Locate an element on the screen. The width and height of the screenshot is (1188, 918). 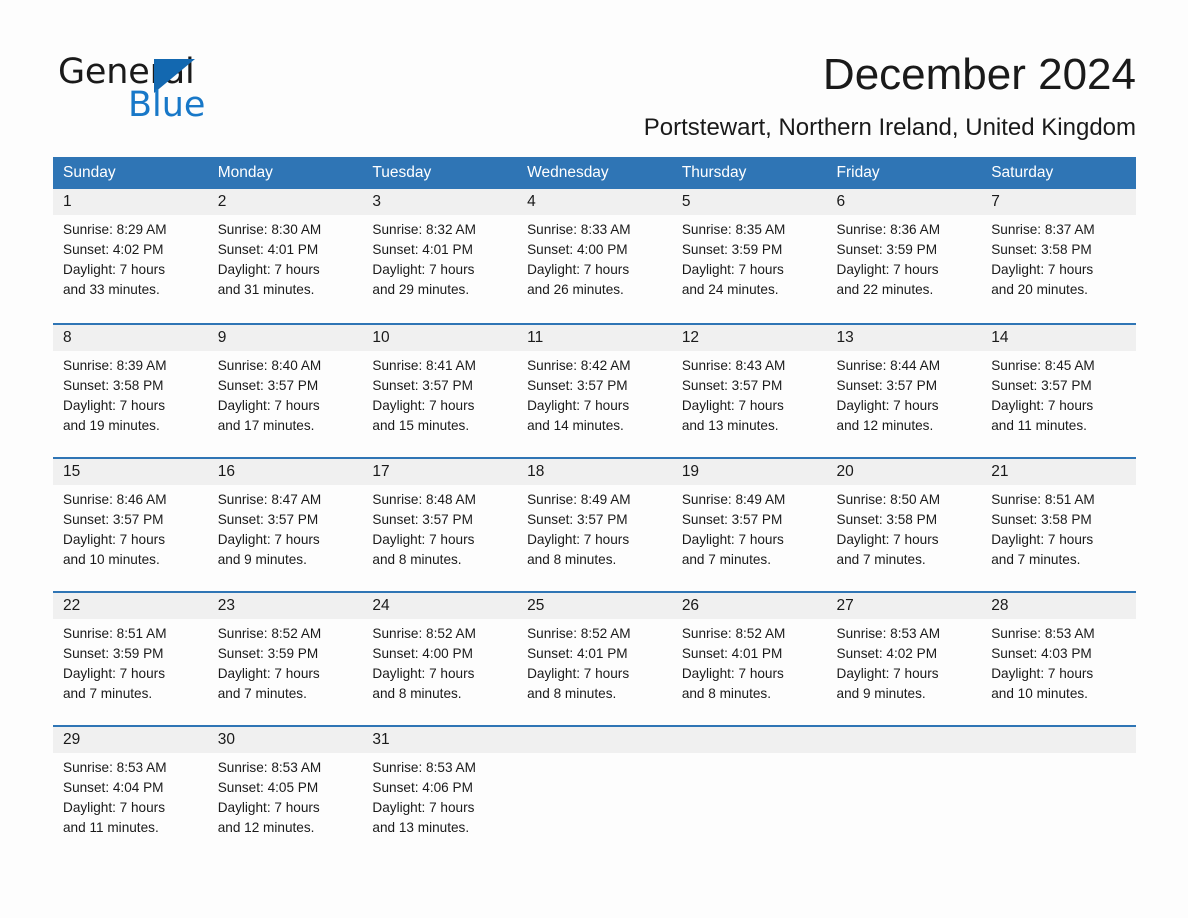
day-number: 12 is located at coordinates (690, 337).